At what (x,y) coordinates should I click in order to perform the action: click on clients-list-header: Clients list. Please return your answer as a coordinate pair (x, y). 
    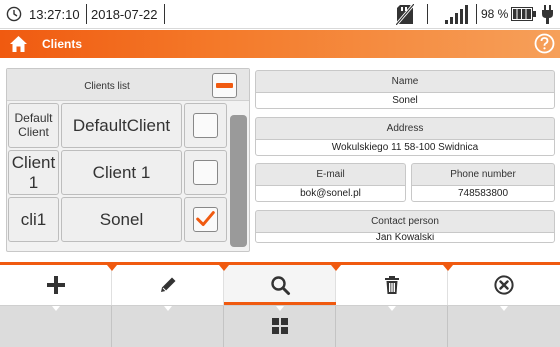
    Looking at the image, I should click on (128, 85).